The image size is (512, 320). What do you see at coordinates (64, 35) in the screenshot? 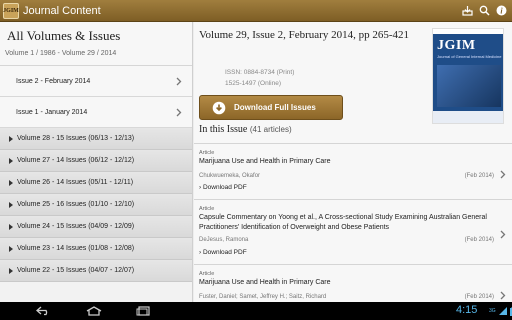
I see `volumes-title: All Volumes & Issues` at bounding box center [64, 35].